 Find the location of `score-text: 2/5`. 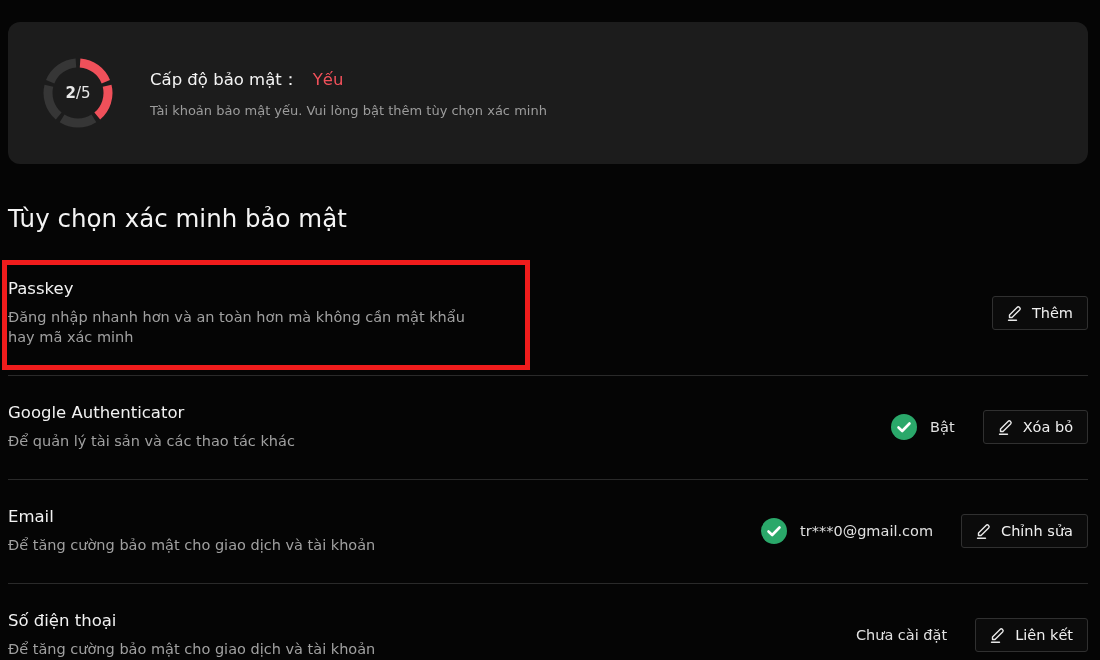

score-text: 2/5 is located at coordinates (78, 93).